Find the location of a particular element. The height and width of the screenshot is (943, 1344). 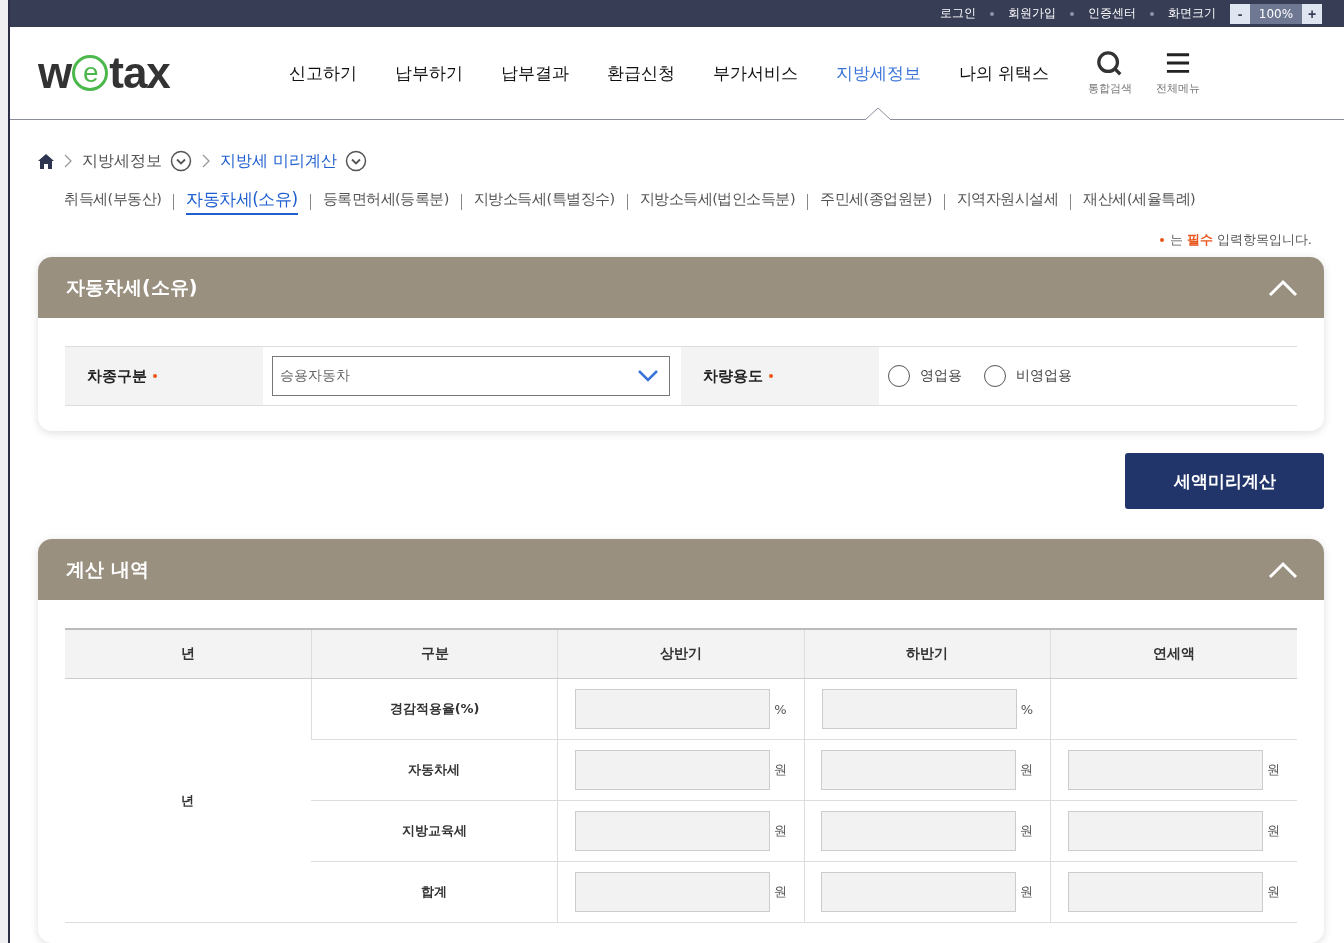

table-cell: 년 is located at coordinates (188, 800).